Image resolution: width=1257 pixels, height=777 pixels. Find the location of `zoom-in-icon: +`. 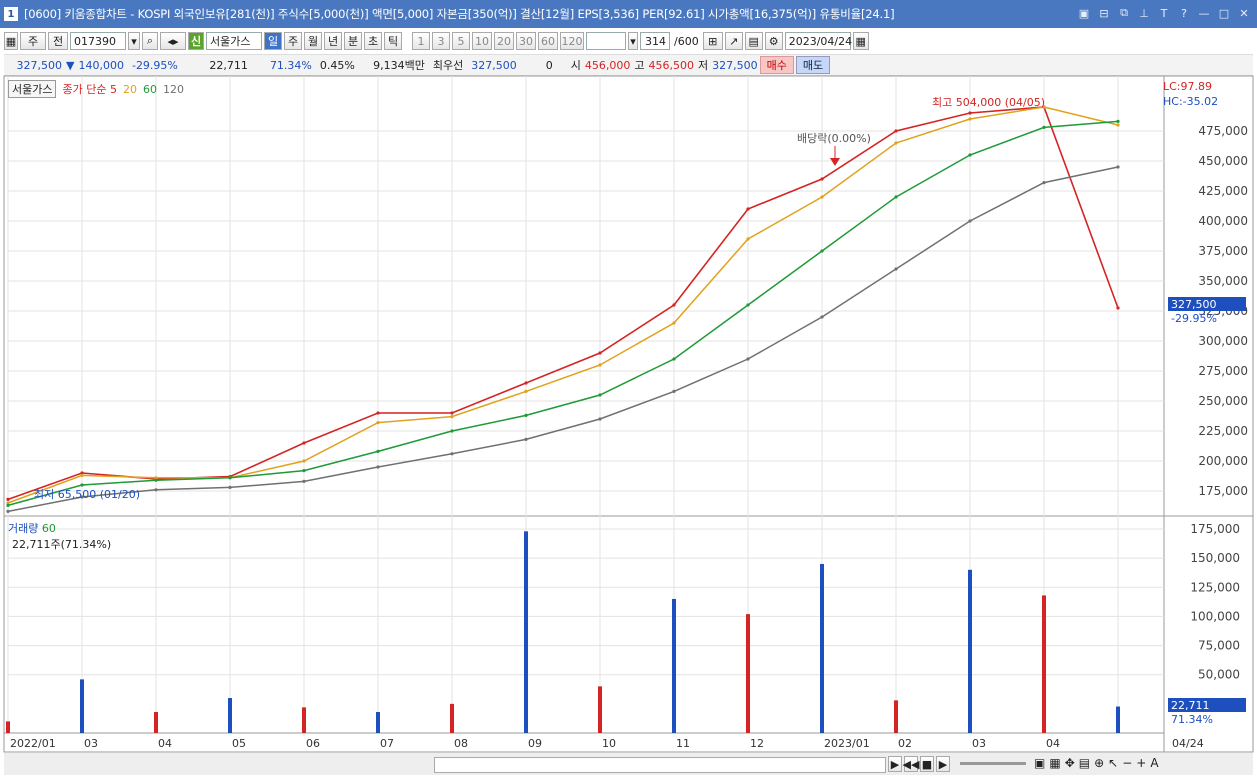

zoom-in-icon: + is located at coordinates (1141, 763).